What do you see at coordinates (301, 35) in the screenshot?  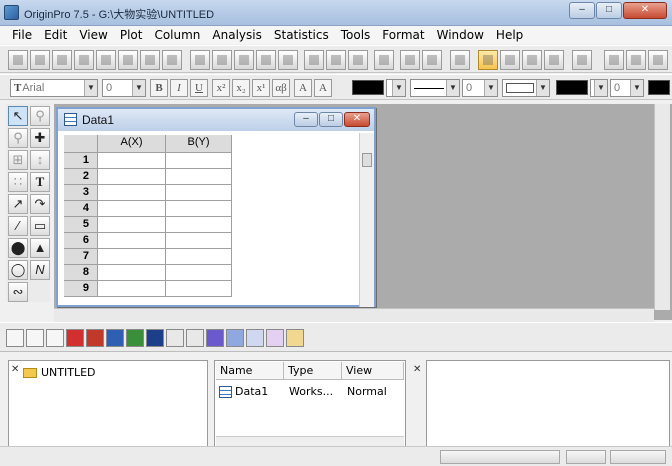 I see `menu-statistics: Statistics` at bounding box center [301, 35].